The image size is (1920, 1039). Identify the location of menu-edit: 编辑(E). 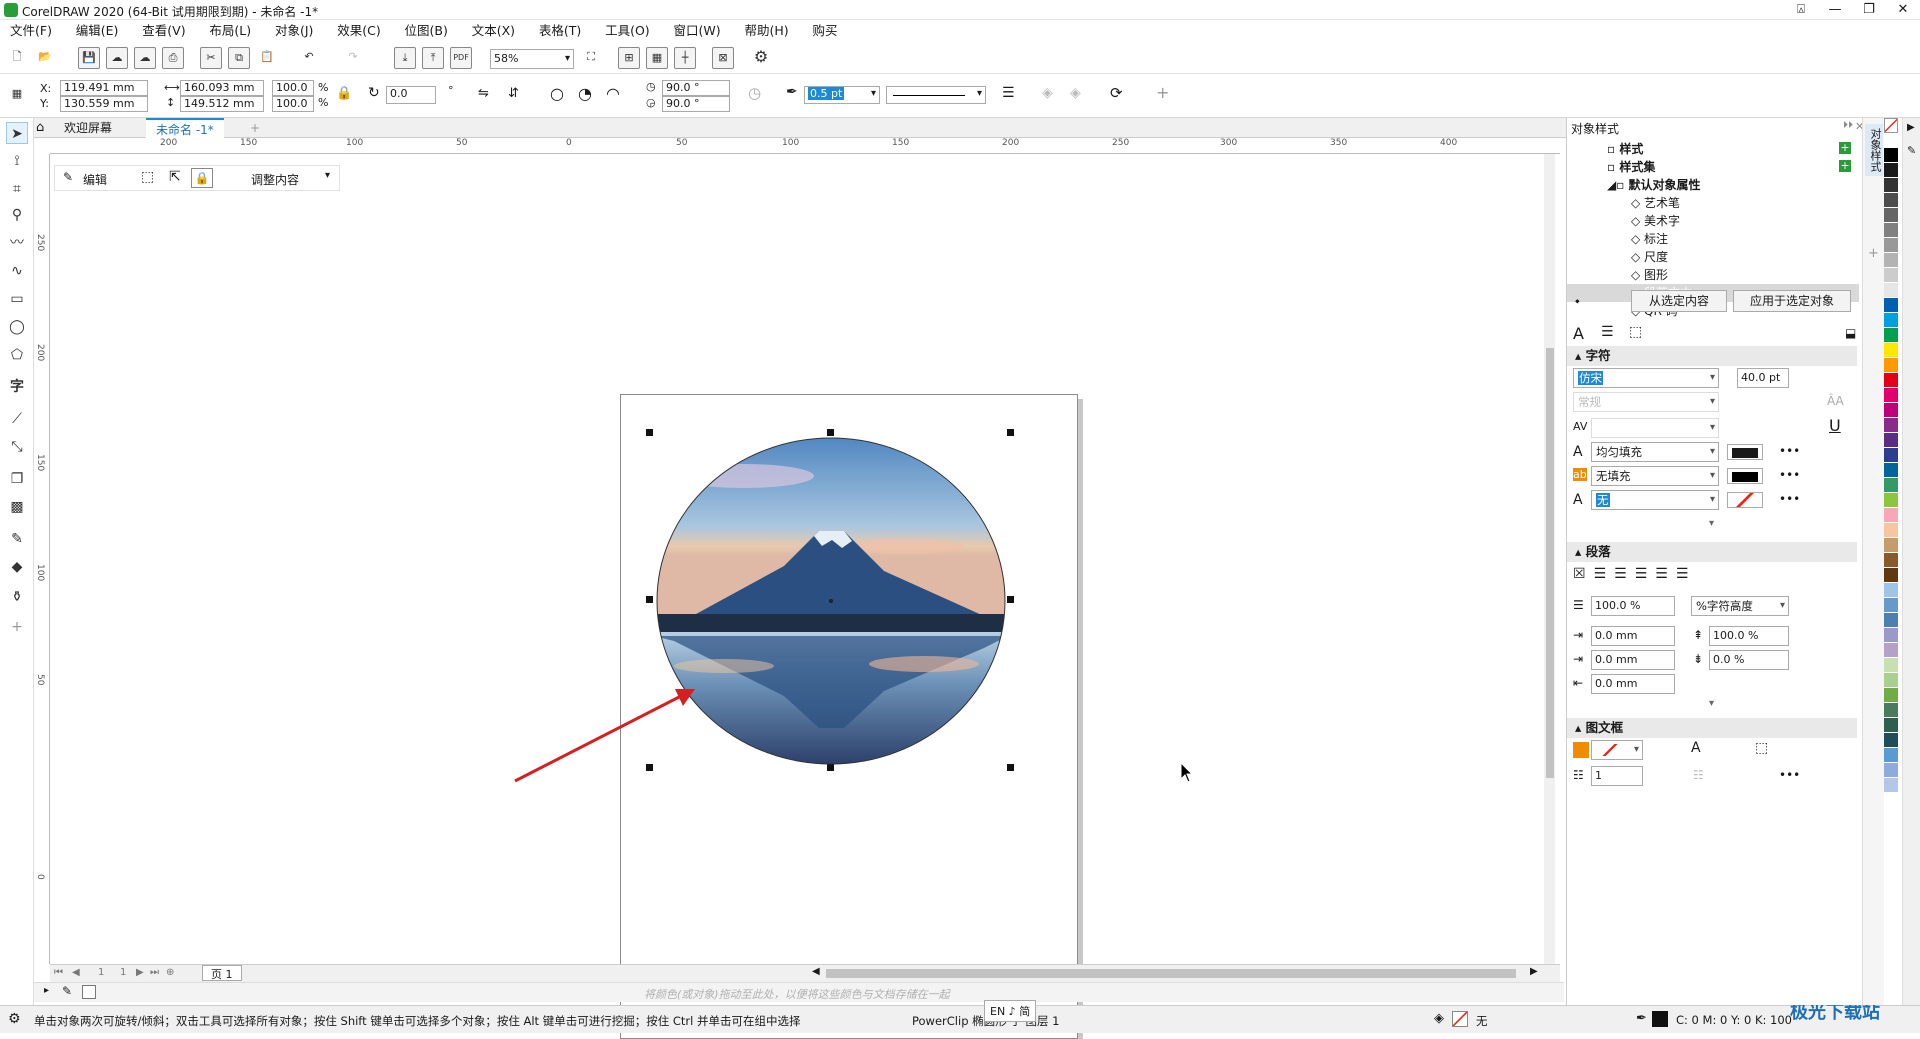
(97, 31).